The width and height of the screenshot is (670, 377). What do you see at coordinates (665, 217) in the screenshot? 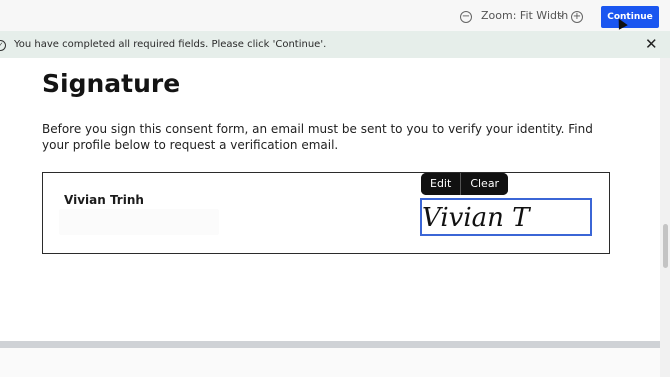
I see `scrollbar-track` at bounding box center [665, 217].